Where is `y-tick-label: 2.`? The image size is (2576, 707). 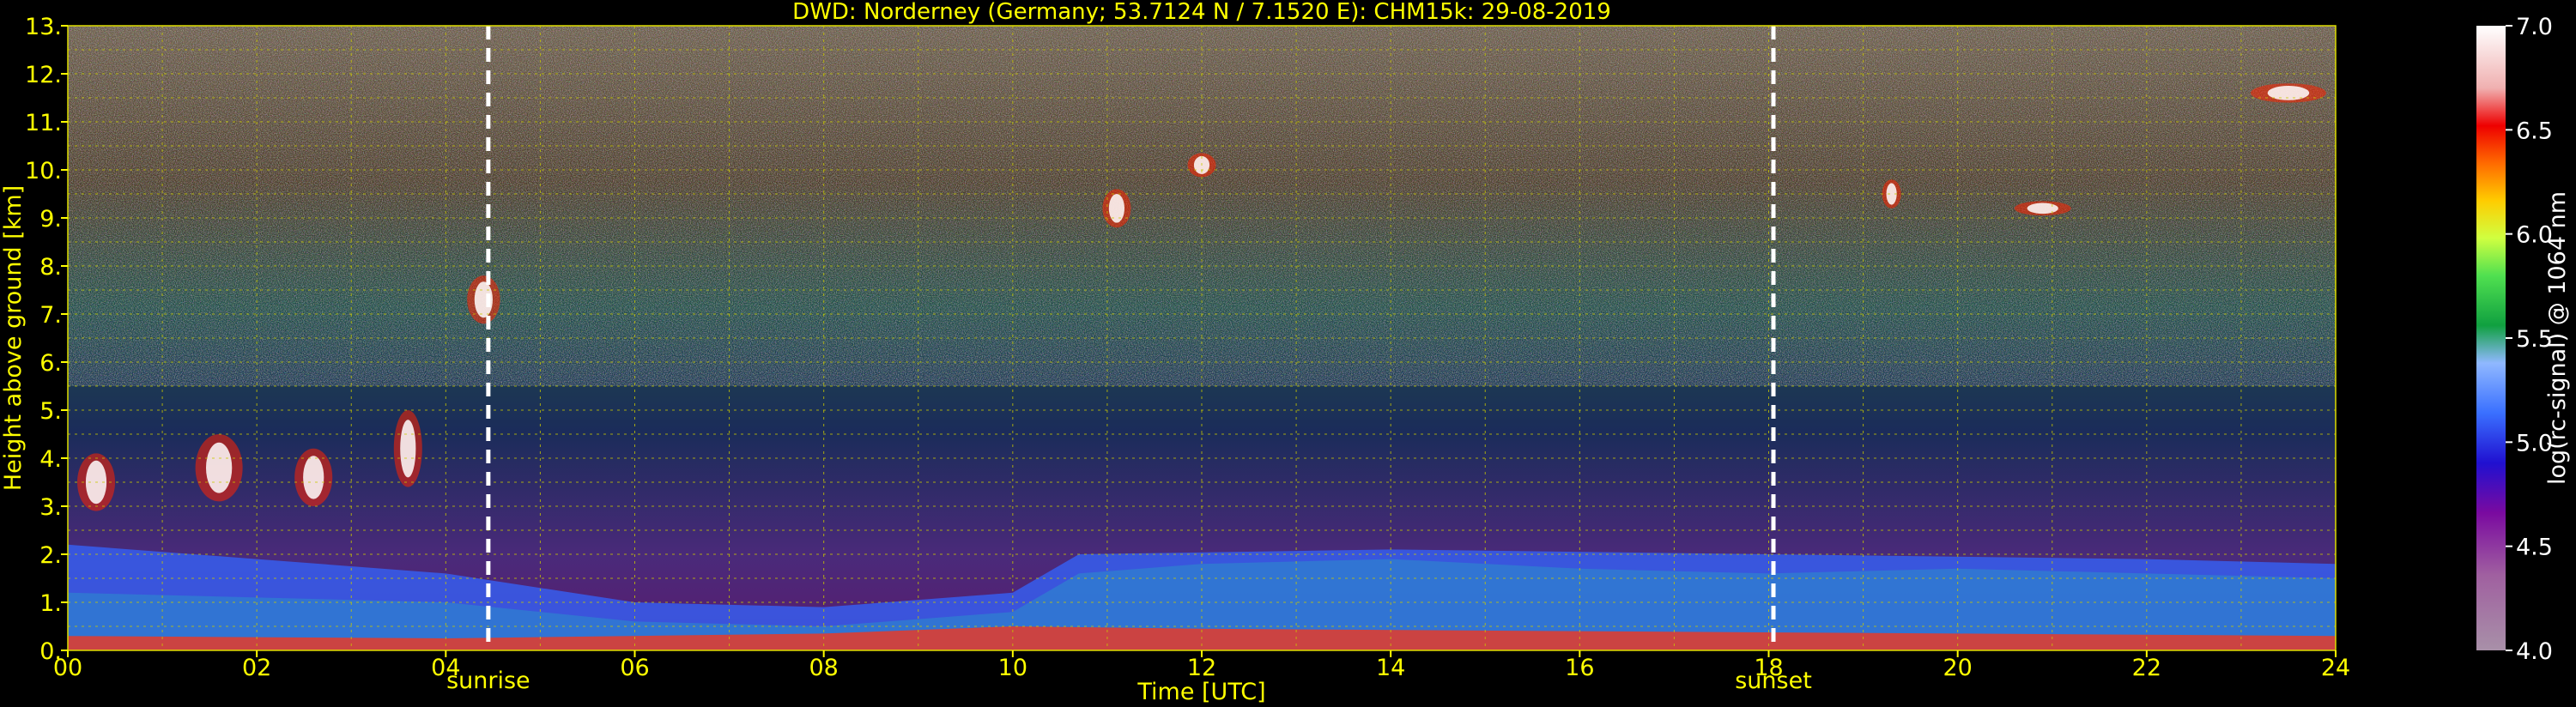 y-tick-label: 2. is located at coordinates (50, 555).